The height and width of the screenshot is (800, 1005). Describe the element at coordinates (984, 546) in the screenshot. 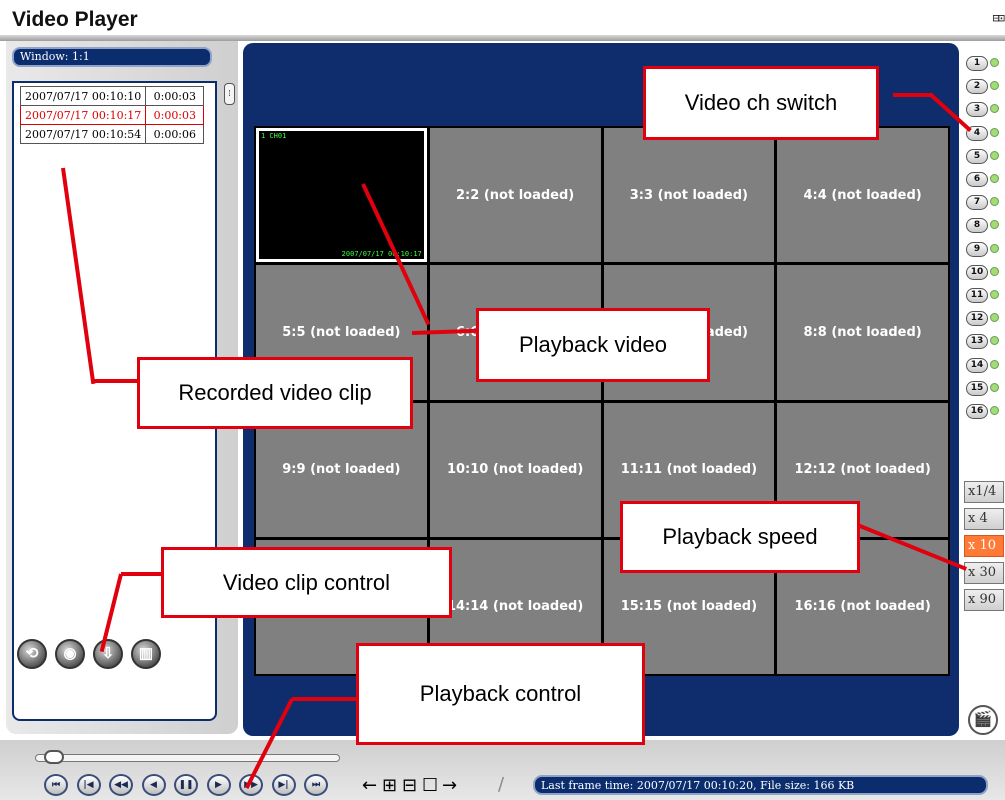

I see `speed-button: x 10` at that location.